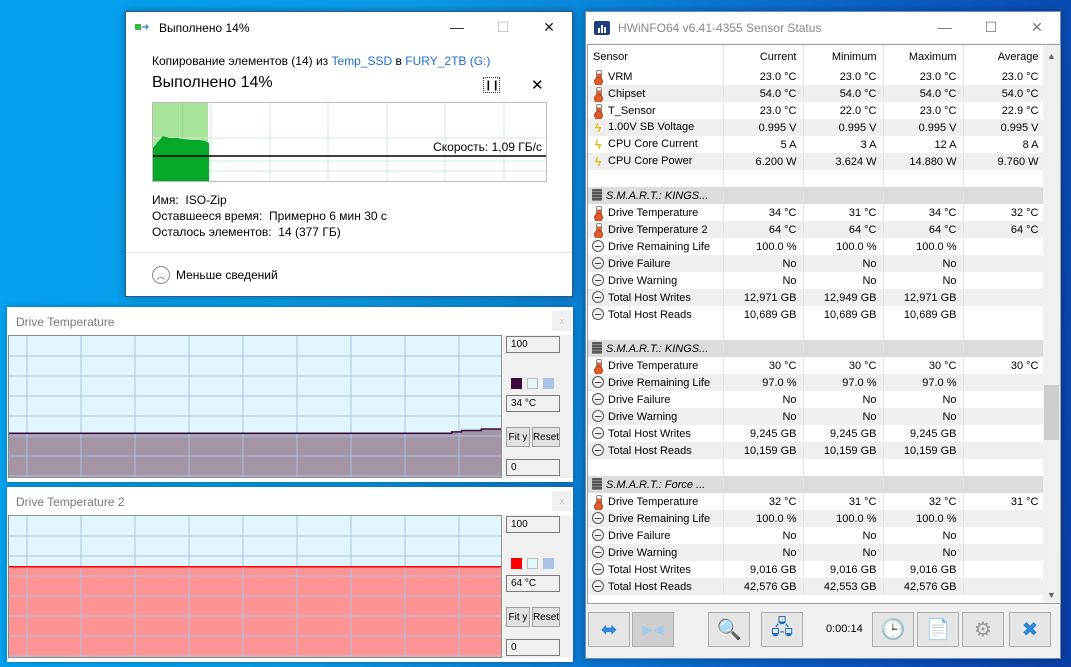 The image size is (1071, 667). I want to click on sensor-row: VRM 23.0 °C 23.0 °C 23.0 °C 23.0 °C, so click(817, 76).